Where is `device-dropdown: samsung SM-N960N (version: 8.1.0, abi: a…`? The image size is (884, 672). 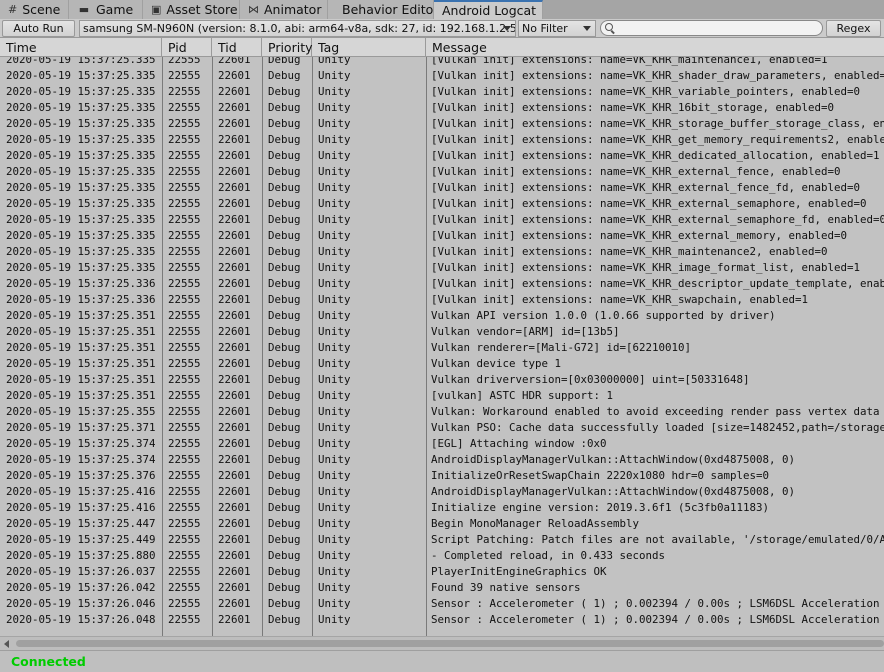
device-dropdown: samsung SM-N960N (version: 8.1.0, abi: a… is located at coordinates (297, 28).